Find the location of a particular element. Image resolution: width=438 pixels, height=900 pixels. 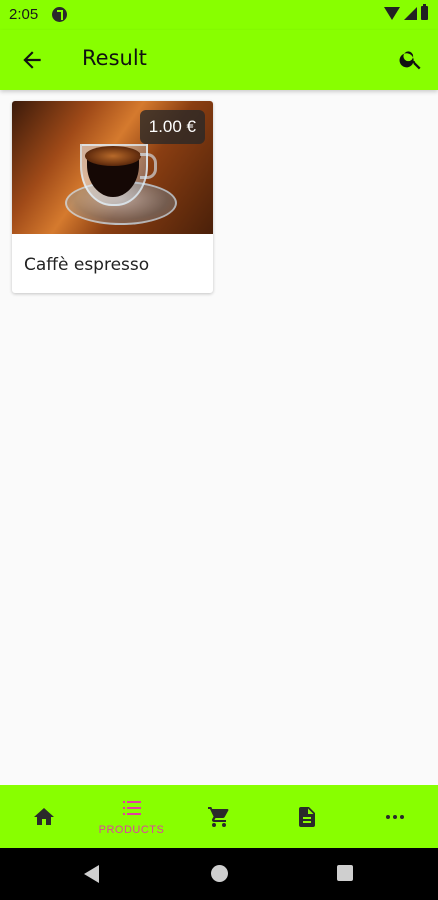

system-navigation-bar is located at coordinates (219, 874).